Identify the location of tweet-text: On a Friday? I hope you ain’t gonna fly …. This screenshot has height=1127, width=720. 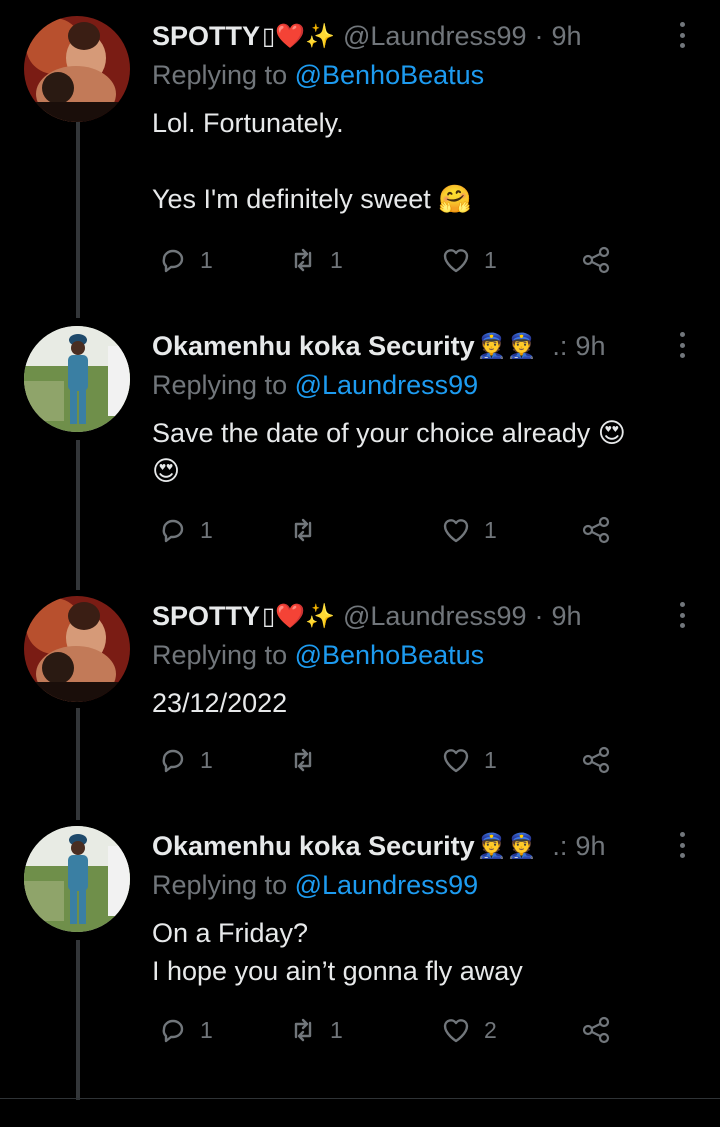
(422, 952).